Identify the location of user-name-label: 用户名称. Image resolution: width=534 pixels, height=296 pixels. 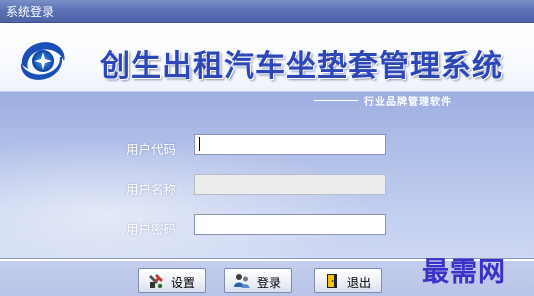
(151, 189).